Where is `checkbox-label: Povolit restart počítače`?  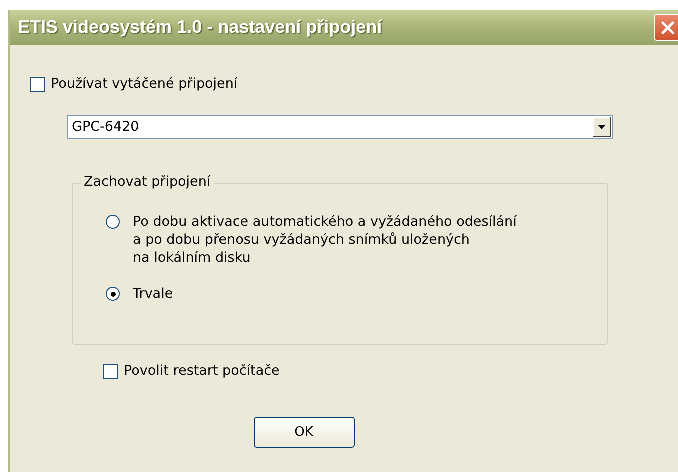
checkbox-label: Povolit restart počítače is located at coordinates (202, 371).